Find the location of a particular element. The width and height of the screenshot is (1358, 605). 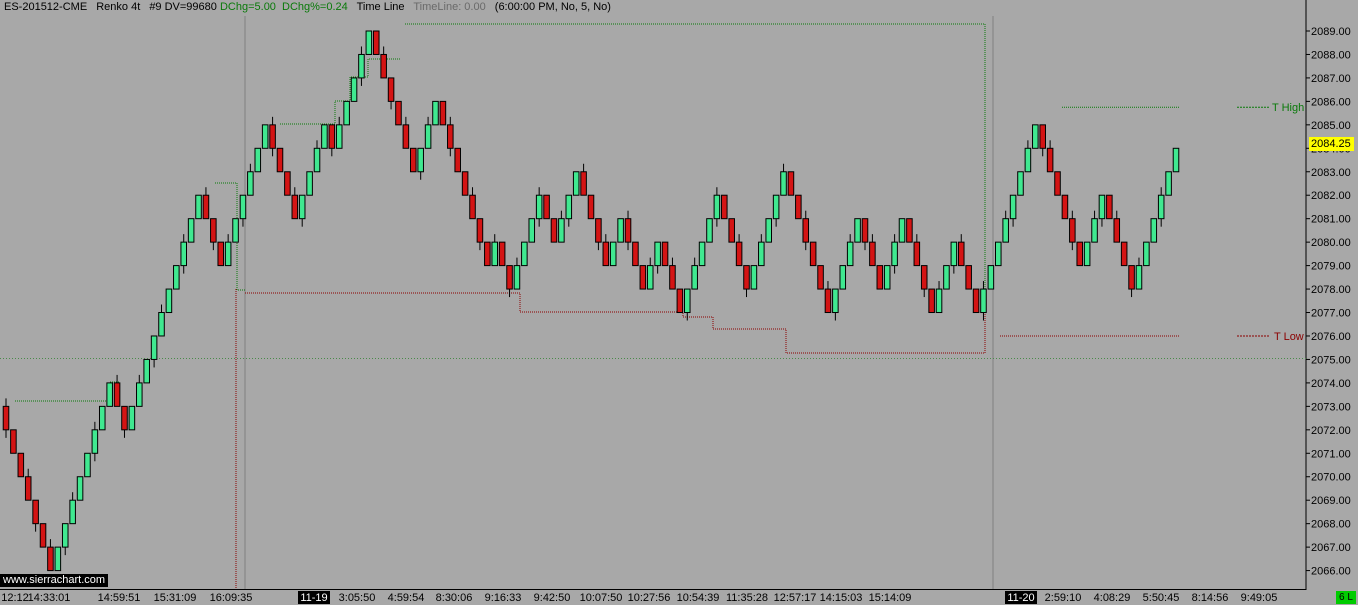

x-tick-label: 10:27:56 is located at coordinates (649, 598).